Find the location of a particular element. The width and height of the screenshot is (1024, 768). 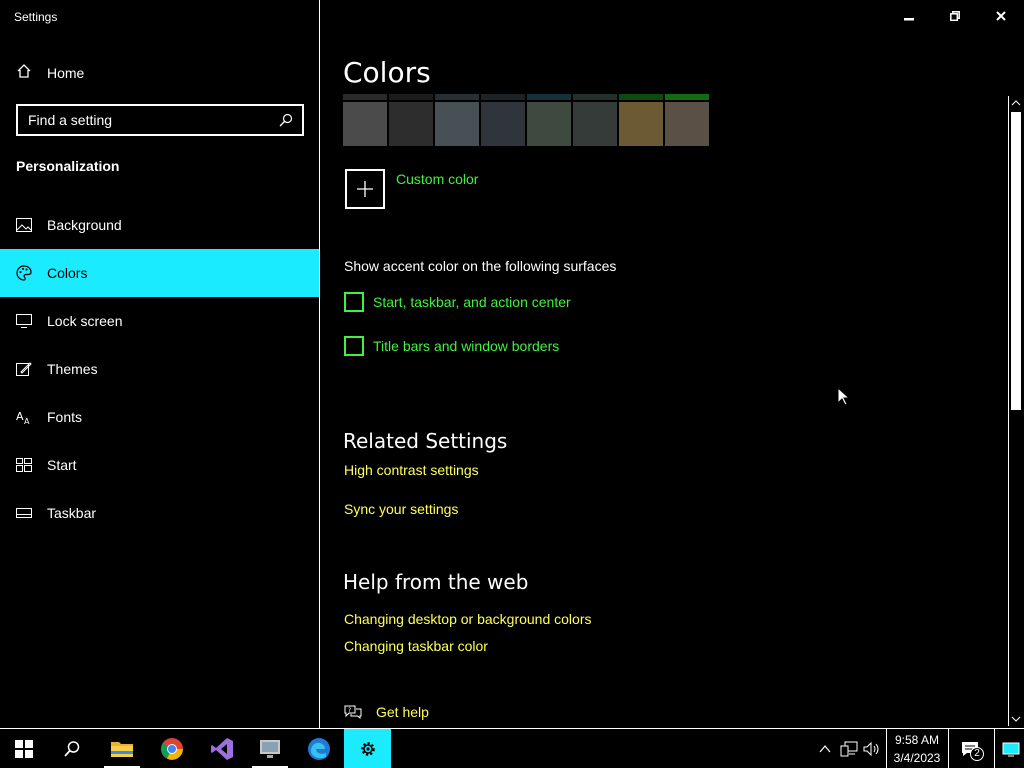

taskbar-icon is located at coordinates (24, 513).